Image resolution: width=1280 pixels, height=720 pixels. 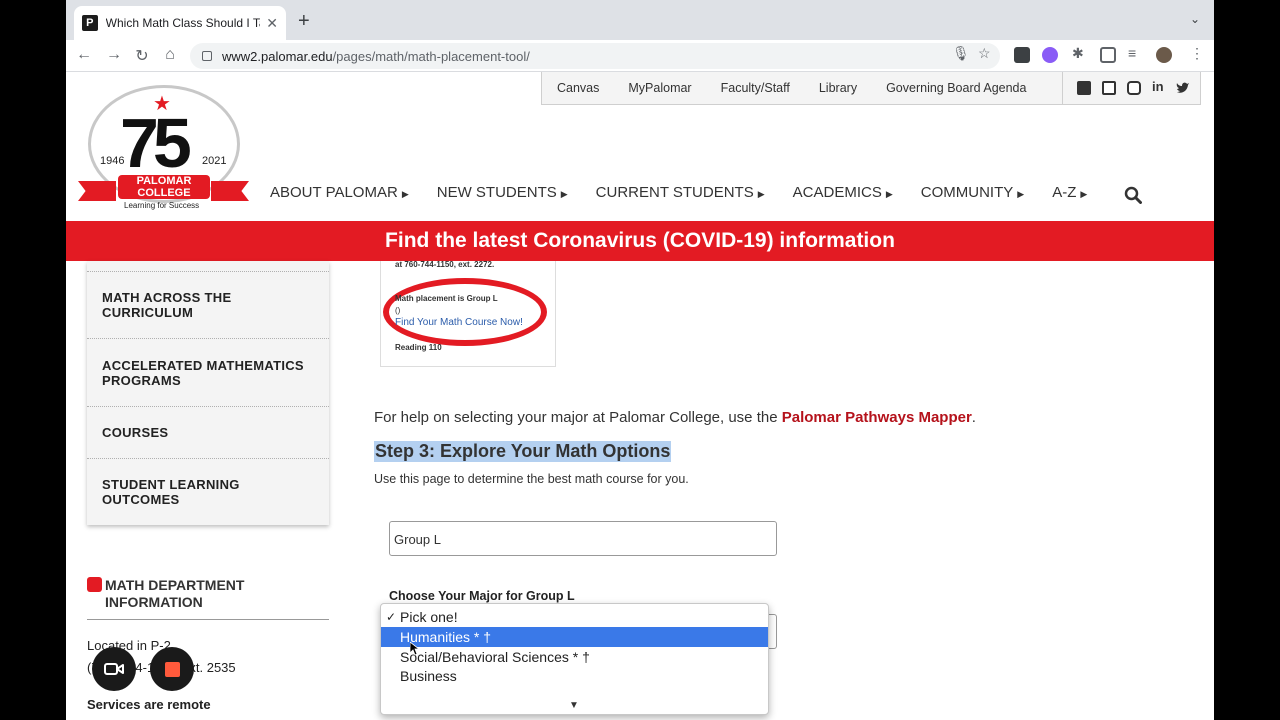 What do you see at coordinates (149, 704) in the screenshot?
I see `dept-services: Services are remote` at bounding box center [149, 704].